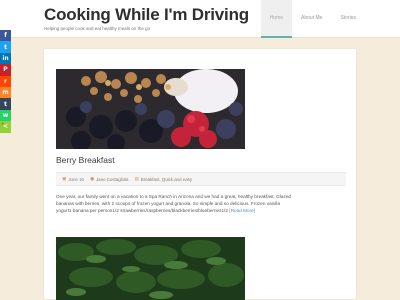 This screenshot has width=400, height=300. Describe the element at coordinates (85, 160) in the screenshot. I see `post-title: Berry Breakfast` at that location.